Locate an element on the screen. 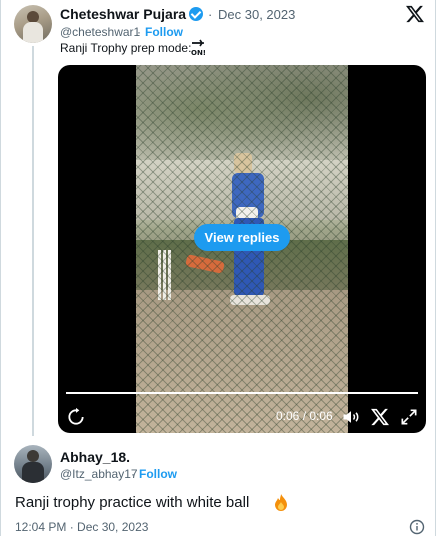  on-arrow-icon: ON! is located at coordinates (198, 47).